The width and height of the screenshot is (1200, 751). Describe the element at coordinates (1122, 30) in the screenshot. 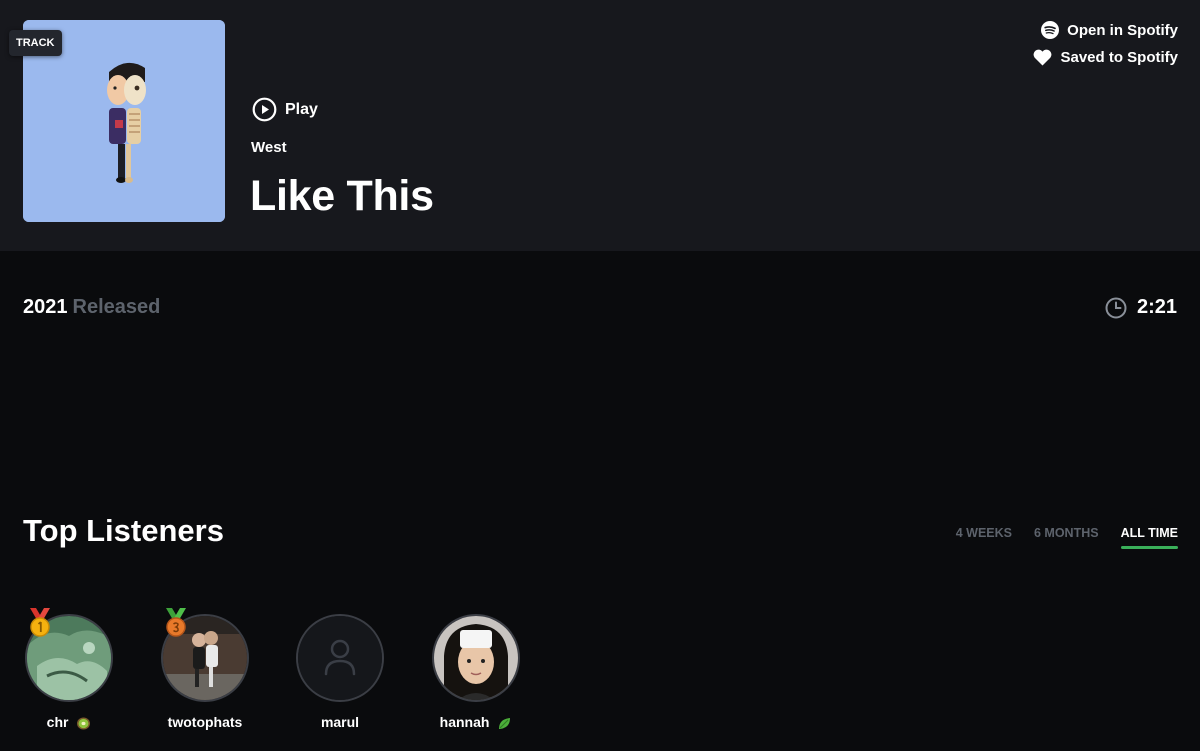

I see `open-in-spotify-label: Open in Spotify` at that location.